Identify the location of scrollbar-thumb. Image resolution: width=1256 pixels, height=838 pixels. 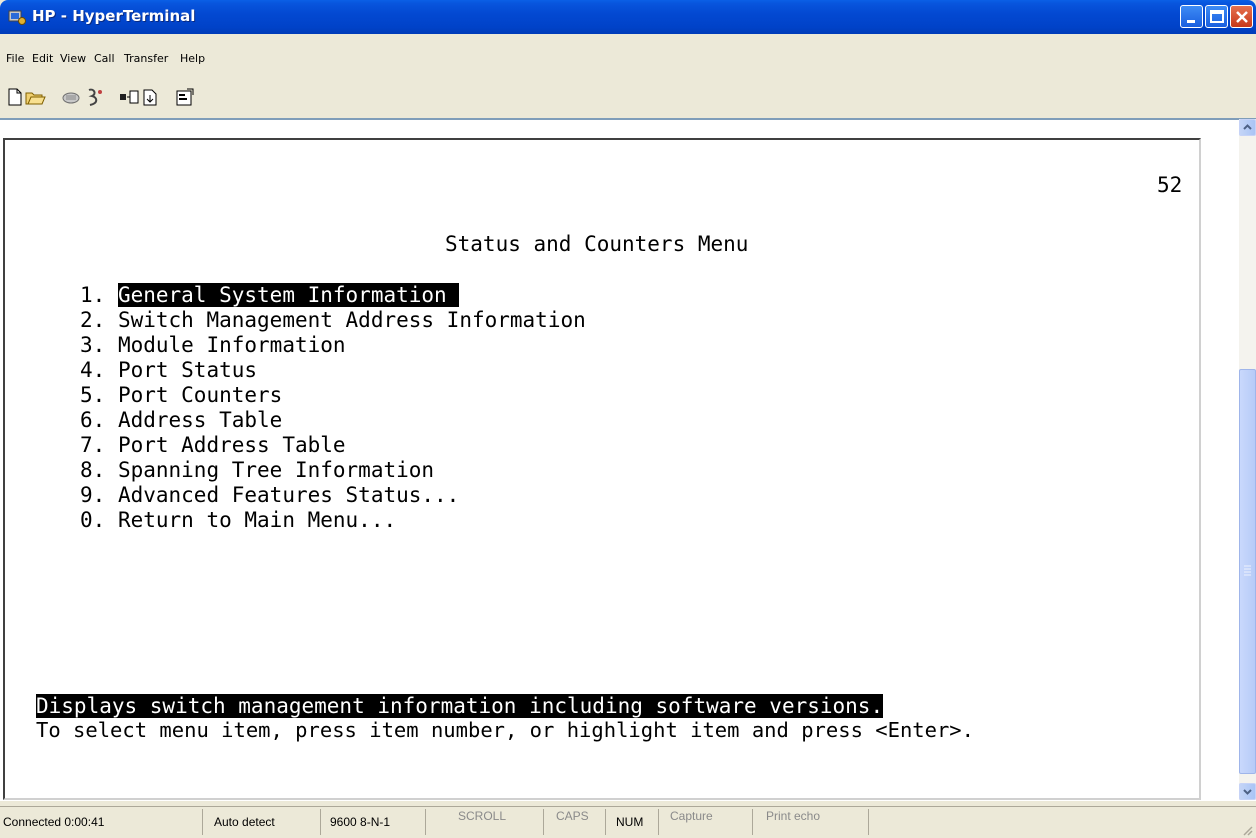
(1247, 571).